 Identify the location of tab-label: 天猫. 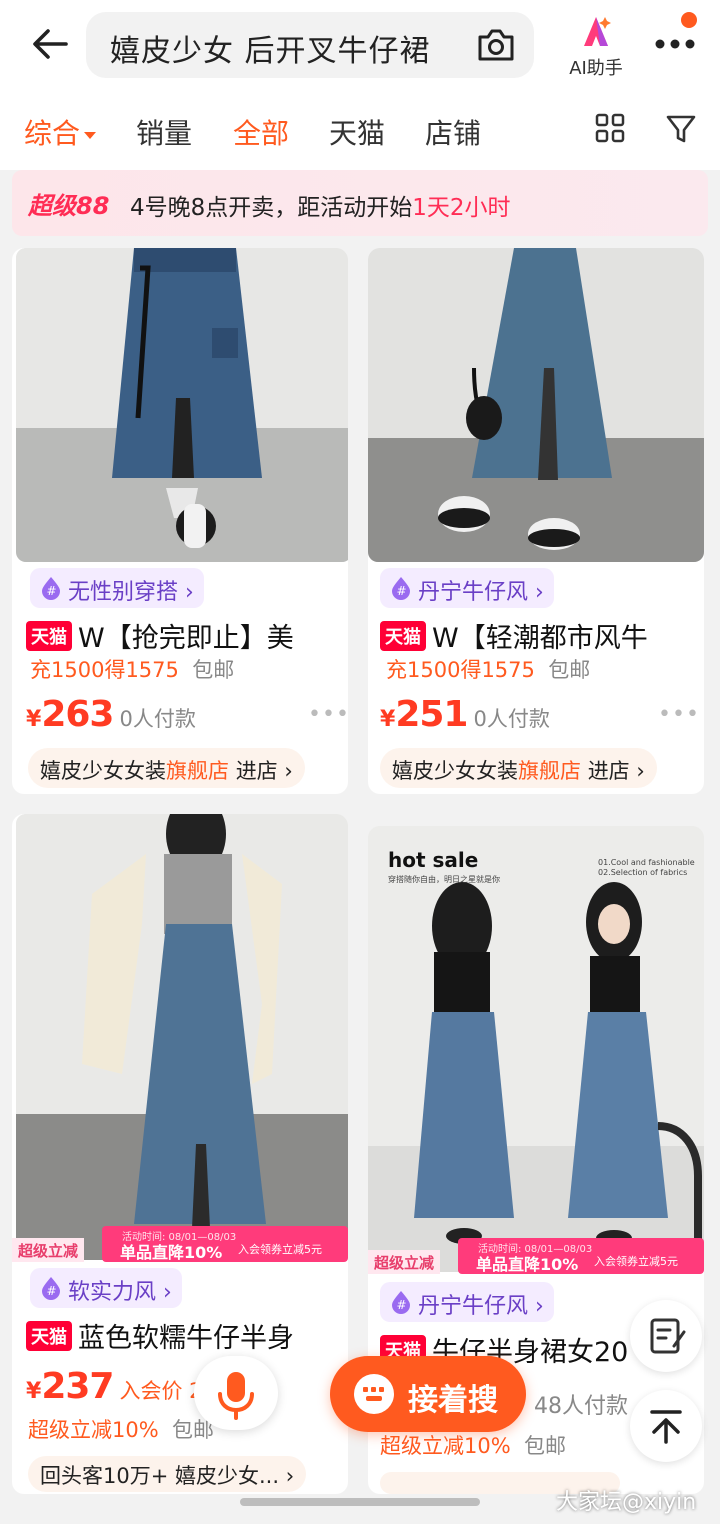
(357, 133).